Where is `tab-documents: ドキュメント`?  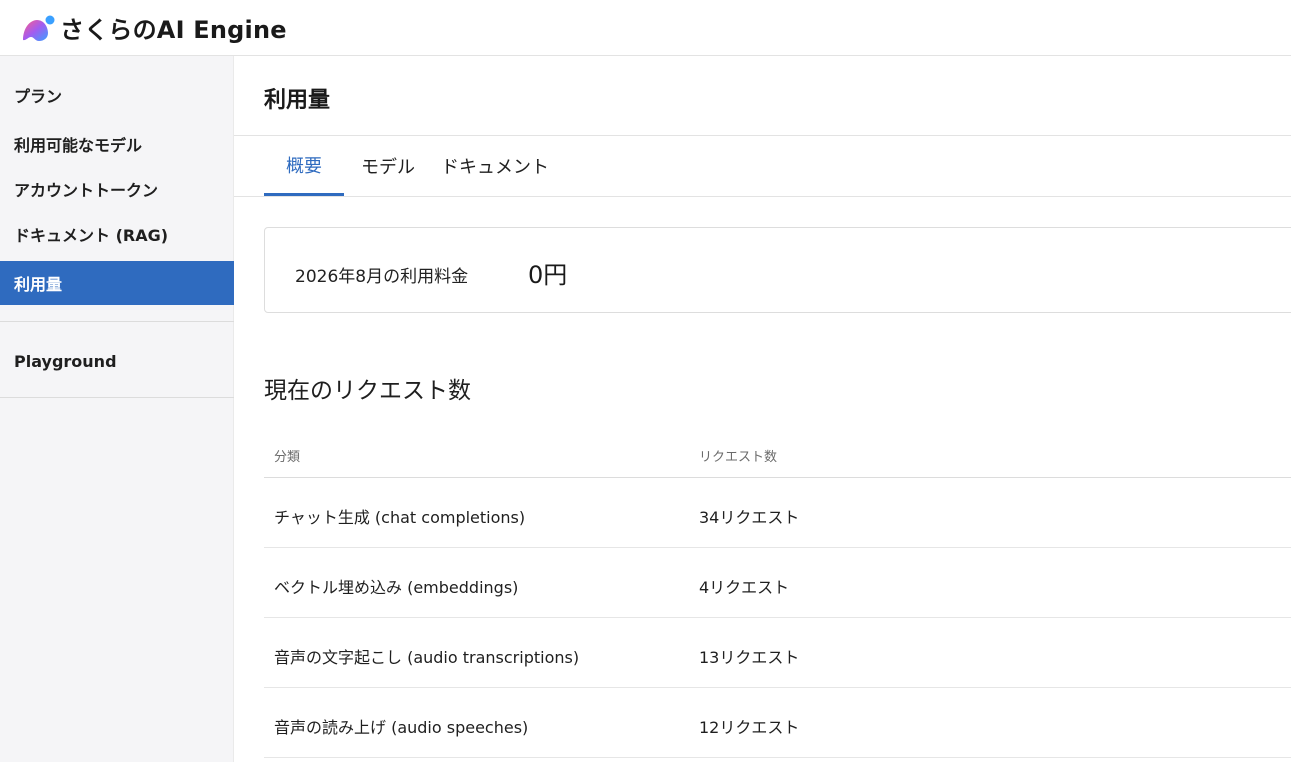 tab-documents: ドキュメント is located at coordinates (495, 166).